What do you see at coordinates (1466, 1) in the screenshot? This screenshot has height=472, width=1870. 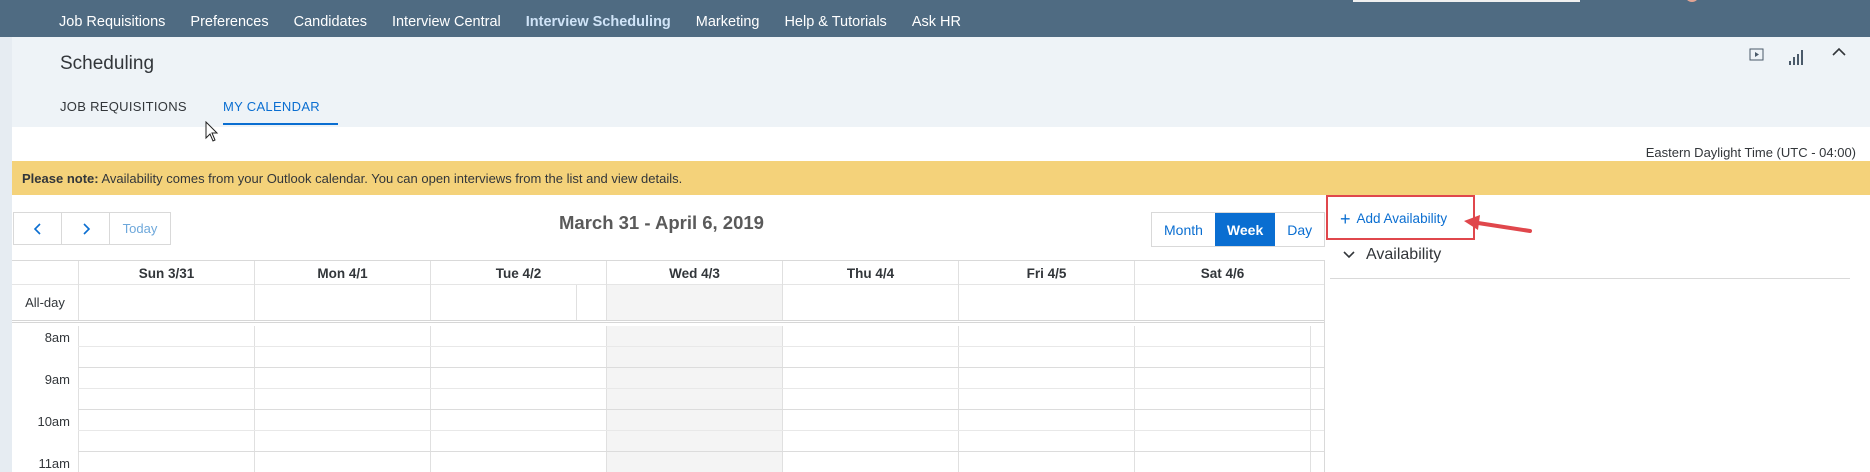 I see `search-field` at bounding box center [1466, 1].